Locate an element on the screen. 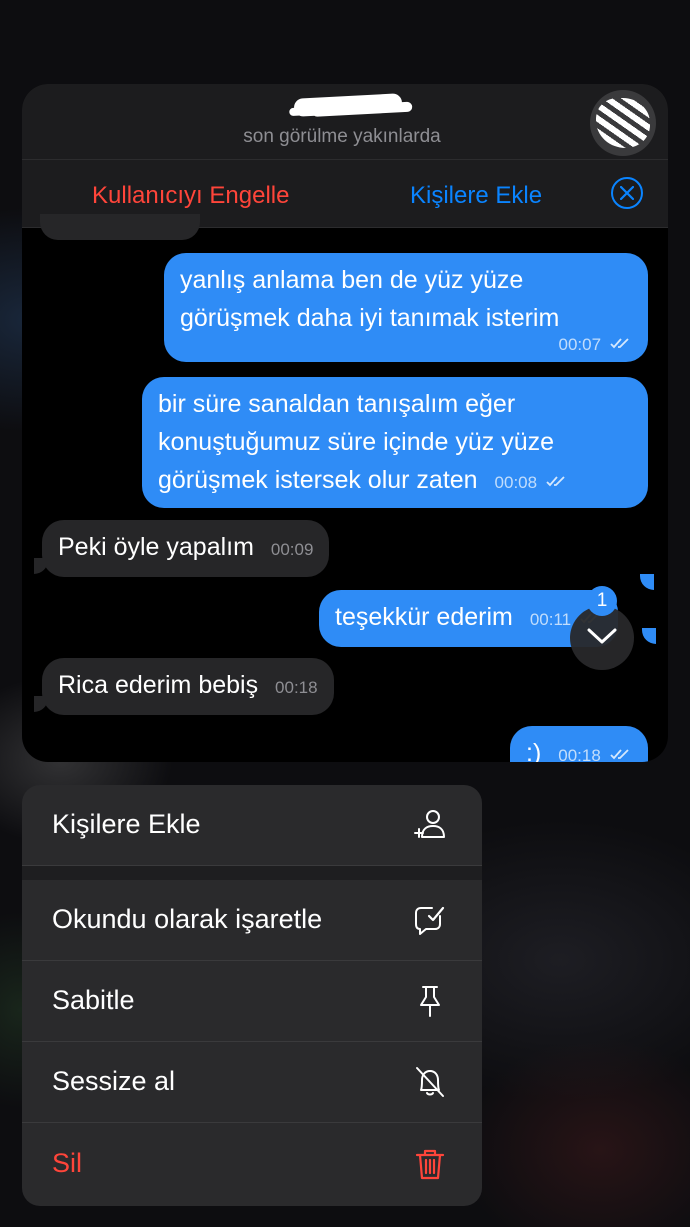  message-text: Rica ederim bebiş is located at coordinates (158, 685).